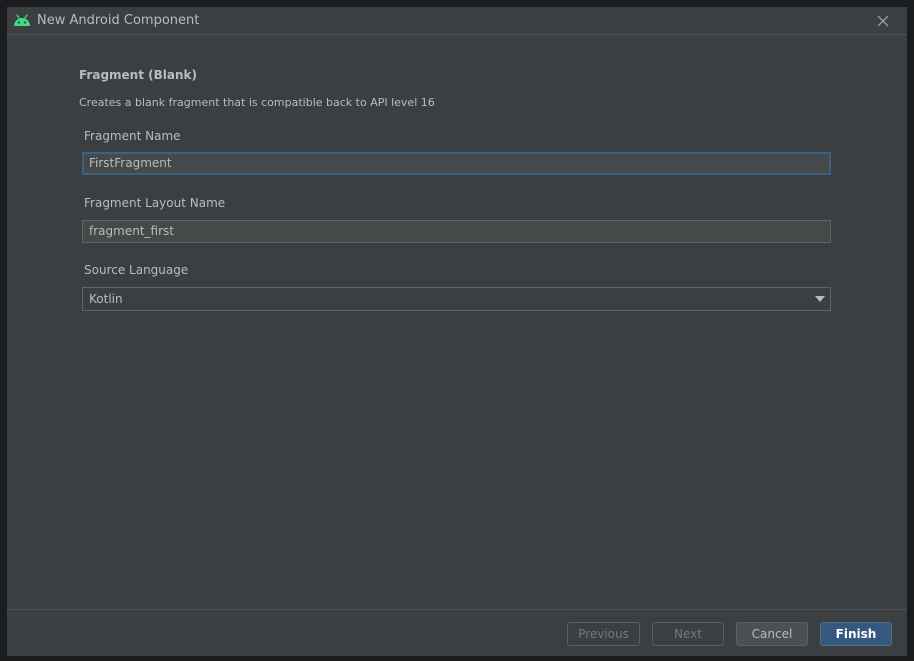  What do you see at coordinates (118, 20) in the screenshot?
I see `window-title: New Android Component` at bounding box center [118, 20].